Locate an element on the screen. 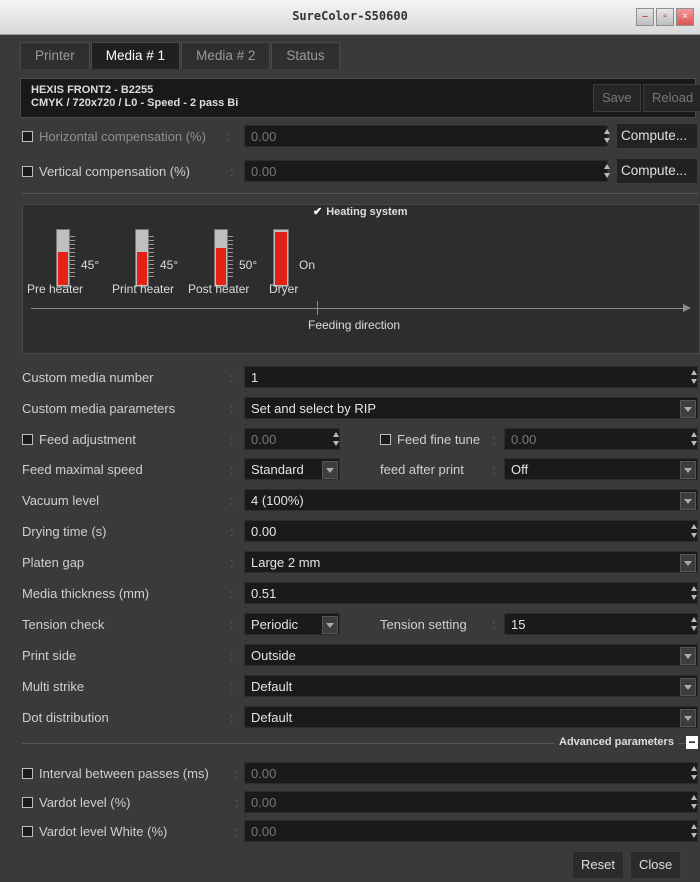 The height and width of the screenshot is (882, 700). save-button: Save is located at coordinates (617, 98).